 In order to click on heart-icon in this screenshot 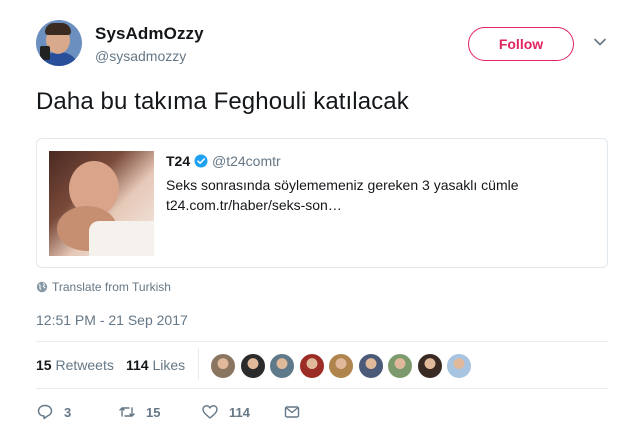, I will do `click(210, 412)`.